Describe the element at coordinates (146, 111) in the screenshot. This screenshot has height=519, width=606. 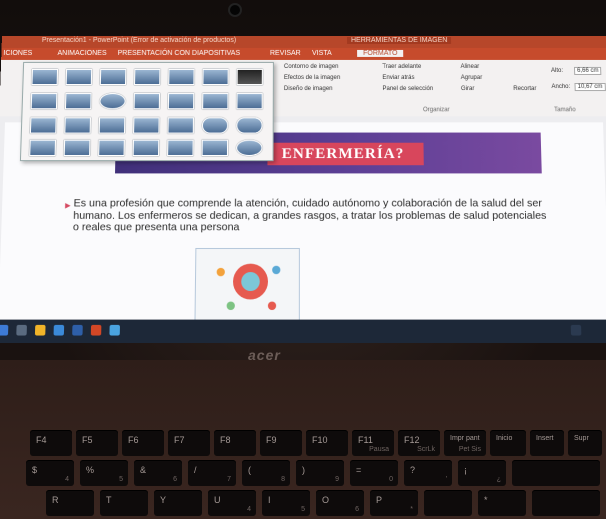
I see `picture-styles-gallery` at that location.